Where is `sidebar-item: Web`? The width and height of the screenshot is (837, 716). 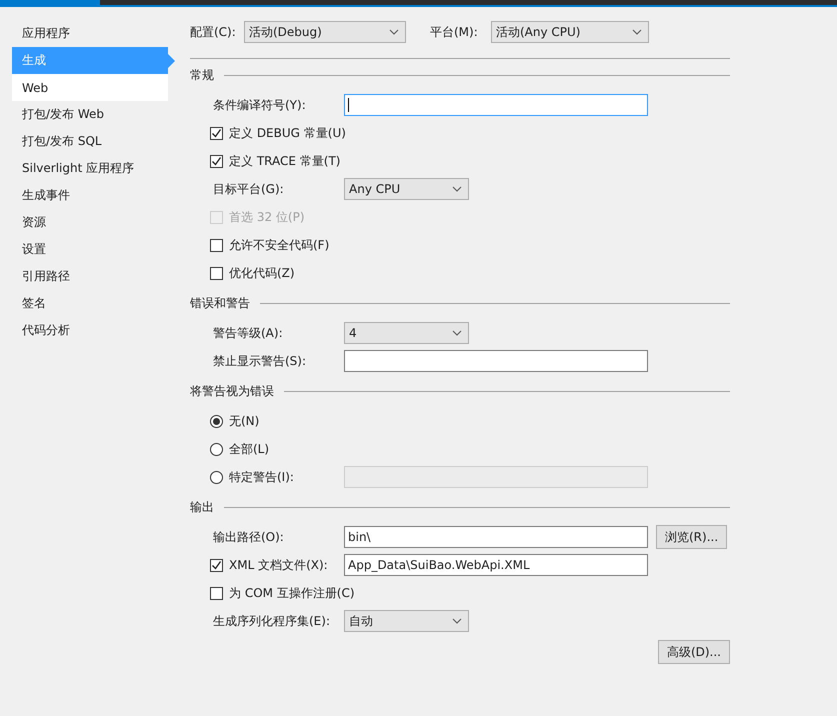 sidebar-item: Web is located at coordinates (90, 87).